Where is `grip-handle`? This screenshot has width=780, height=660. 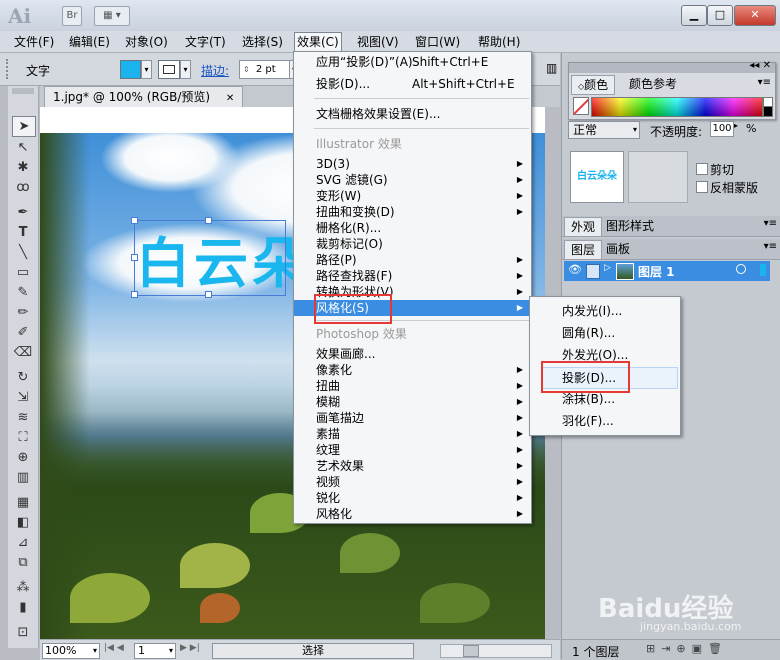
grip-handle is located at coordinates (8, 69).